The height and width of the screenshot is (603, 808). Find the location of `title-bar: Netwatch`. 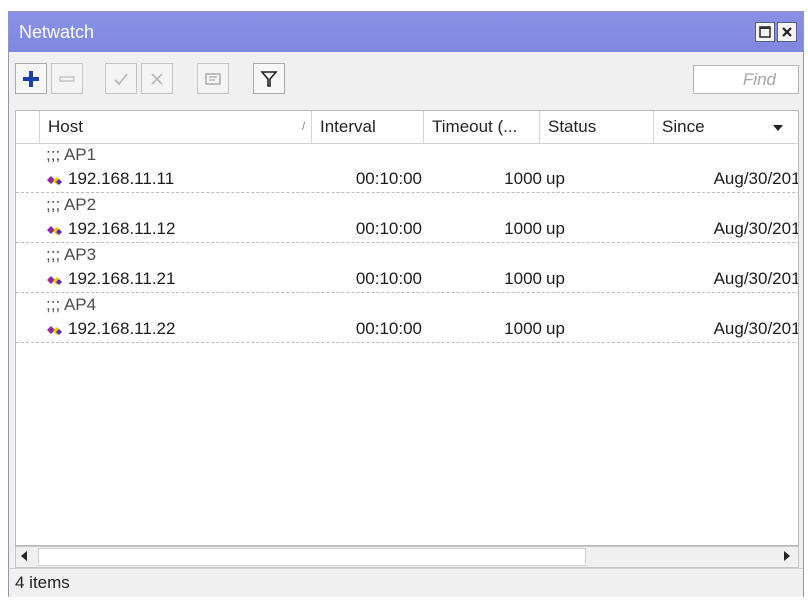

title-bar: Netwatch is located at coordinates (406, 32).